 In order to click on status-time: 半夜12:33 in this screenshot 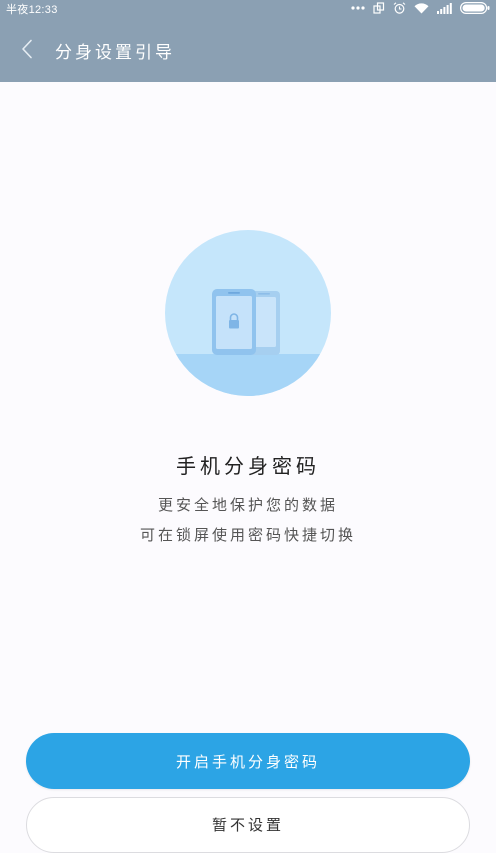, I will do `click(32, 10)`.